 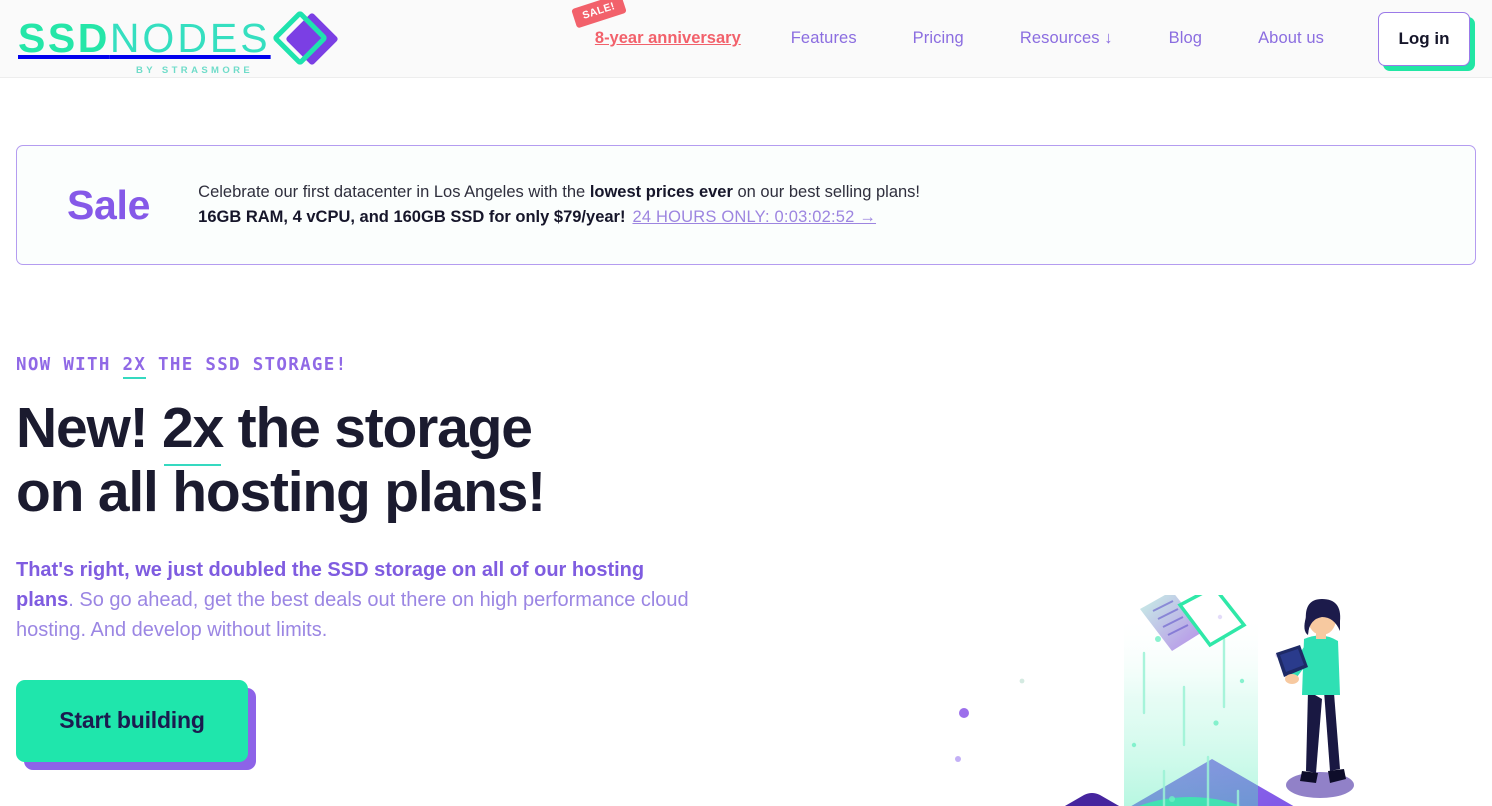 I want to click on hero-headline-line1-post: the storage, so click(x=378, y=428).